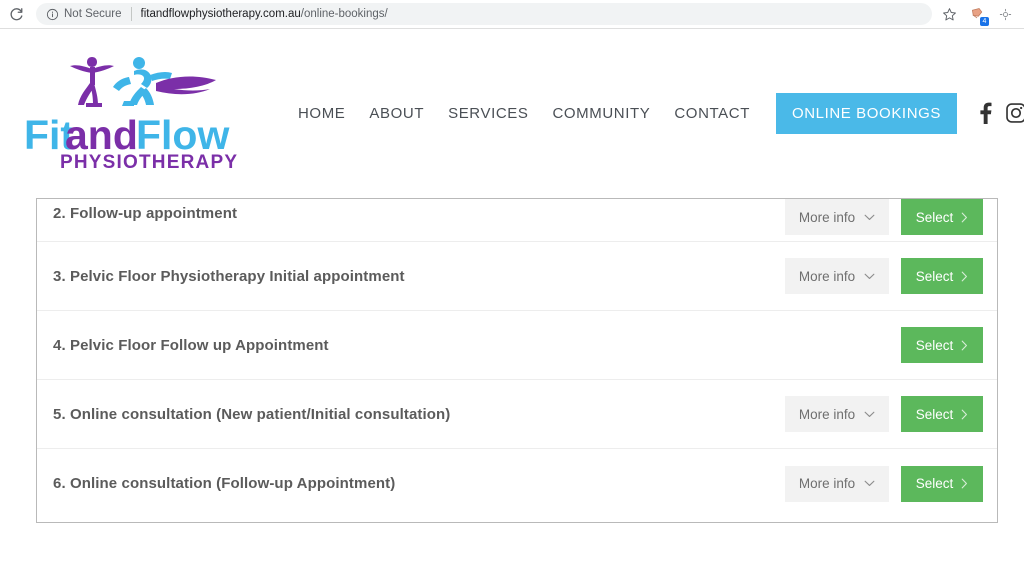 The height and width of the screenshot is (565, 1024). What do you see at coordinates (949, 14) in the screenshot?
I see `star-icon` at bounding box center [949, 14].